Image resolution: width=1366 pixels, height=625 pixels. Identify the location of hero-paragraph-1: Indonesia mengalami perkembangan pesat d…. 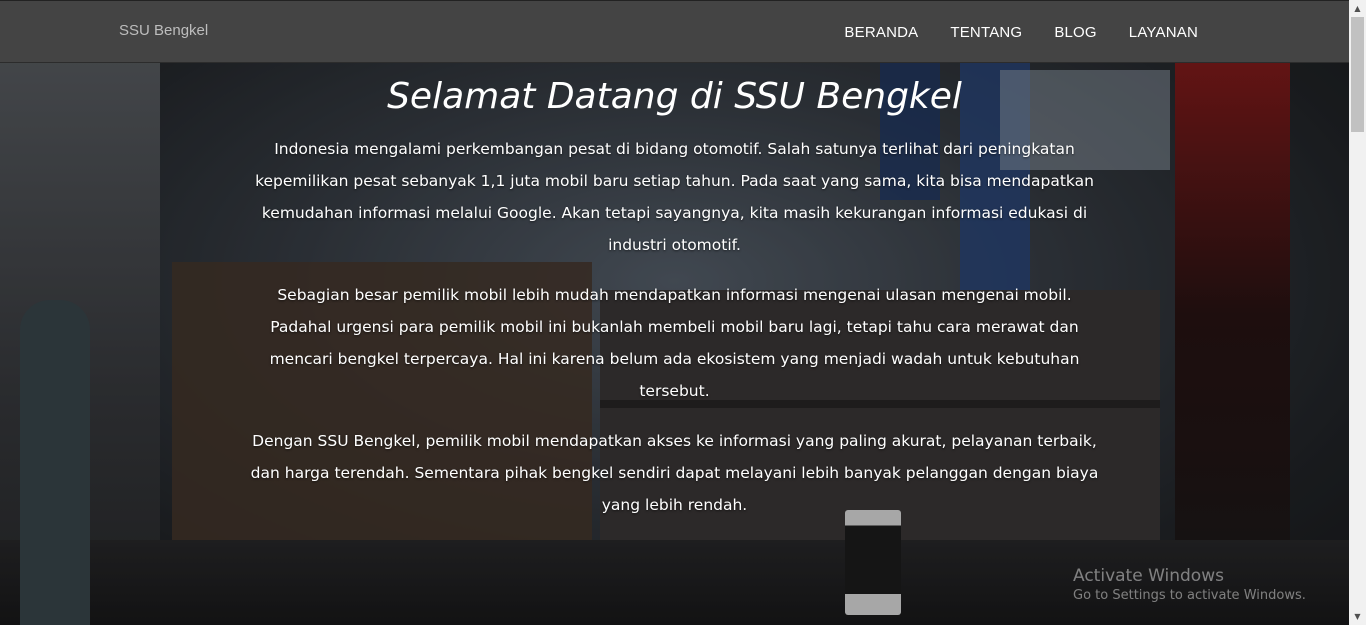
(674, 197).